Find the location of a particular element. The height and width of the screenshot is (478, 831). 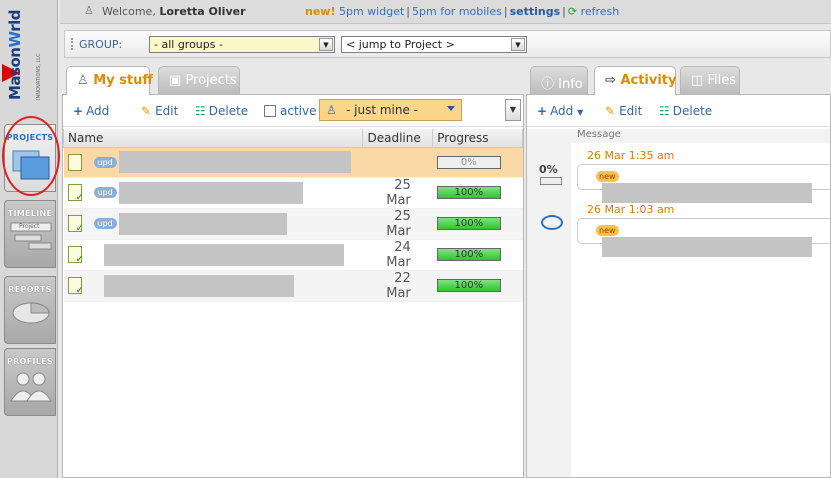

pencil-icon: ✎ is located at coordinates (146, 111).